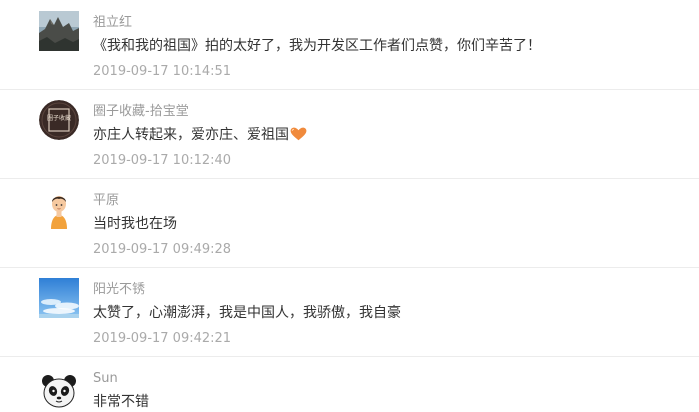  What do you see at coordinates (191, 135) in the screenshot?
I see `comment-text: 亦庄人转起来，爱亦庄、爱祖国` at bounding box center [191, 135].